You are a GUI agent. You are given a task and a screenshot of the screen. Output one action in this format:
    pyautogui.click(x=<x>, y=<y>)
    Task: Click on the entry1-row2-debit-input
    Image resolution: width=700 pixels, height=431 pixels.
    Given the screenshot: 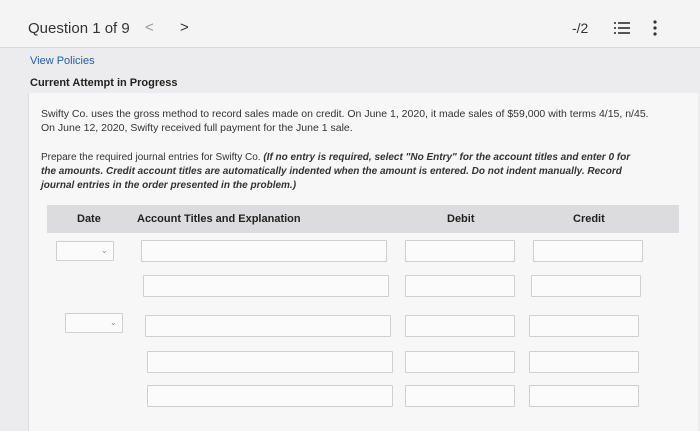 What is the action you would take?
    pyautogui.click(x=460, y=286)
    